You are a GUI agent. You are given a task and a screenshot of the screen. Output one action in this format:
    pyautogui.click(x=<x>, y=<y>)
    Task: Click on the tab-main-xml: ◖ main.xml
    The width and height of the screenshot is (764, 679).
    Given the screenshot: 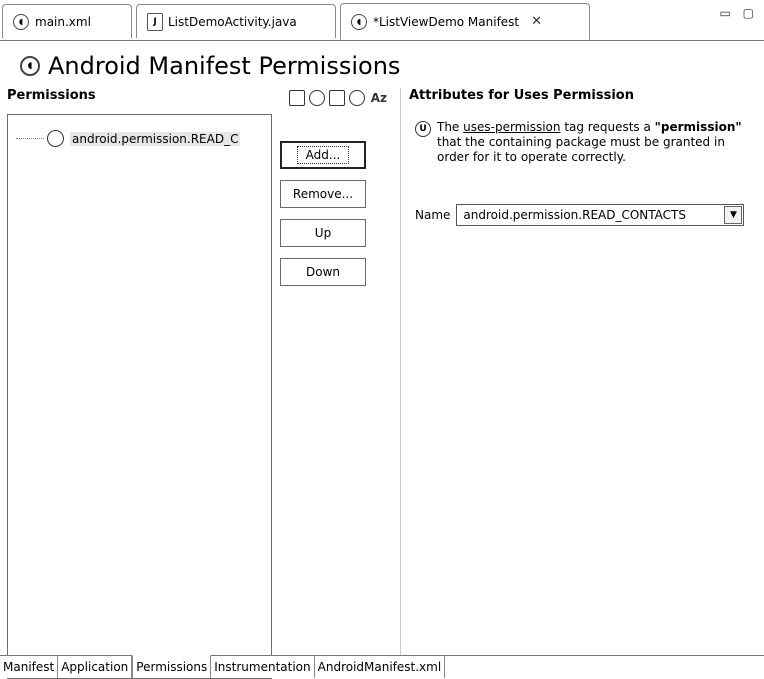 What is the action you would take?
    pyautogui.click(x=67, y=21)
    